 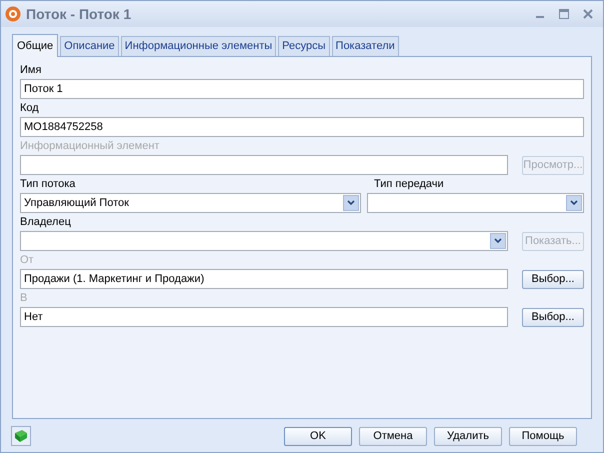 What do you see at coordinates (304, 46) in the screenshot?
I see `tab: Ресурсы` at bounding box center [304, 46].